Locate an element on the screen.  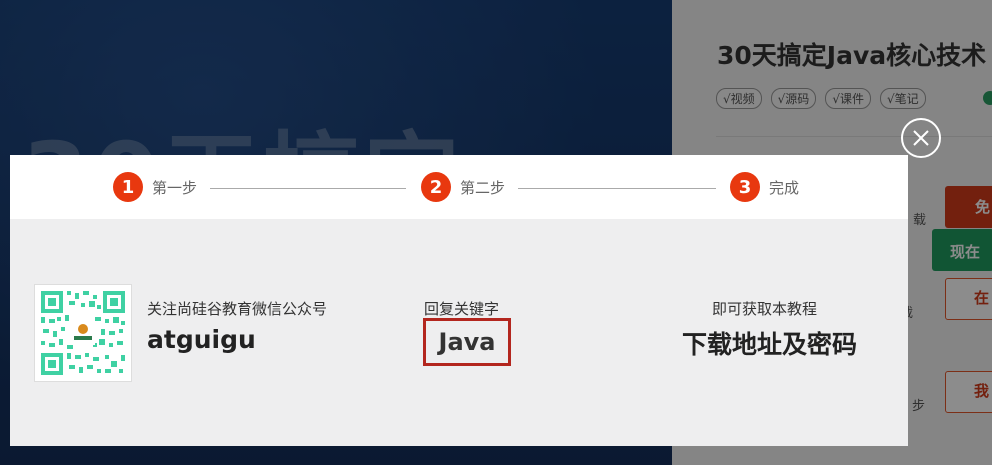
step-1: 1 第一步 is located at coordinates (155, 187).